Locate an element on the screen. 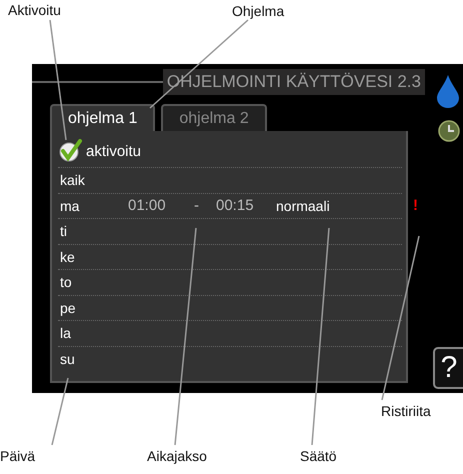 The height and width of the screenshot is (474, 463). end-time: 00:15 is located at coordinates (235, 205).